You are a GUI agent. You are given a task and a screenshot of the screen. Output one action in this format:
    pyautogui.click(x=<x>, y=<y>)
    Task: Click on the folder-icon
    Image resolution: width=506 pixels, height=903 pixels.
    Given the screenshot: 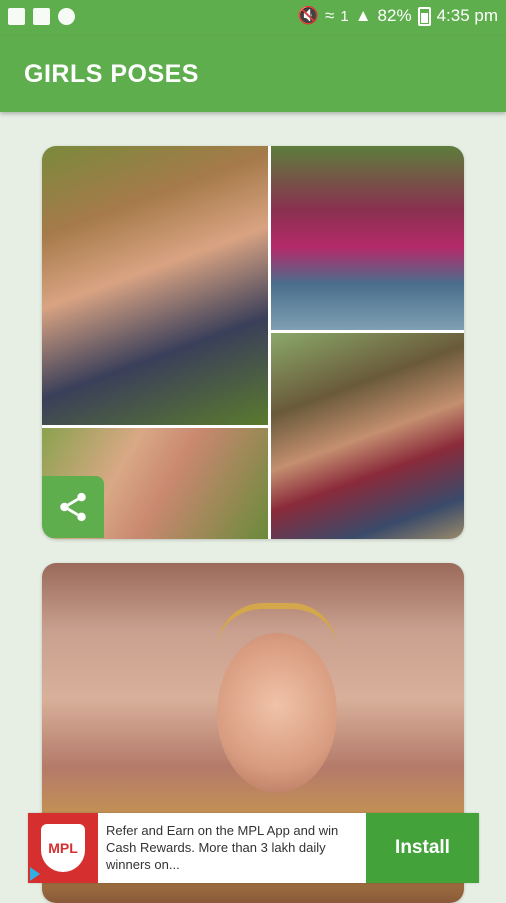 What is the action you would take?
    pyautogui.click(x=41, y=16)
    